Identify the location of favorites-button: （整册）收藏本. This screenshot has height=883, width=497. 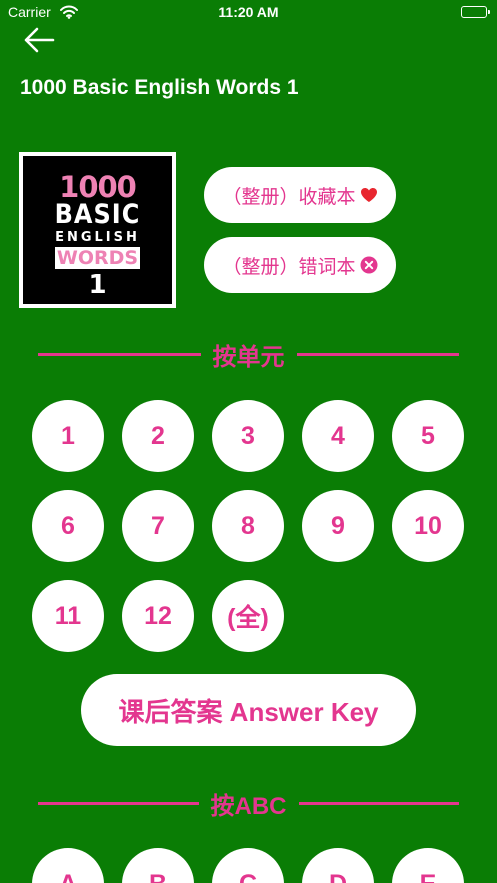
(300, 195).